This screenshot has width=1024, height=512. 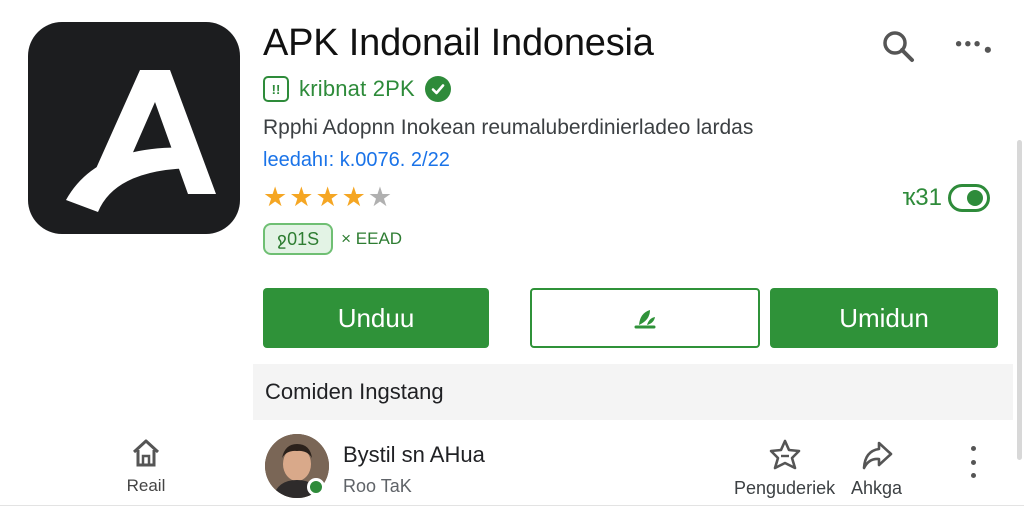 I want to click on stat-toggle-group: ҡ31, so click(x=946, y=198).